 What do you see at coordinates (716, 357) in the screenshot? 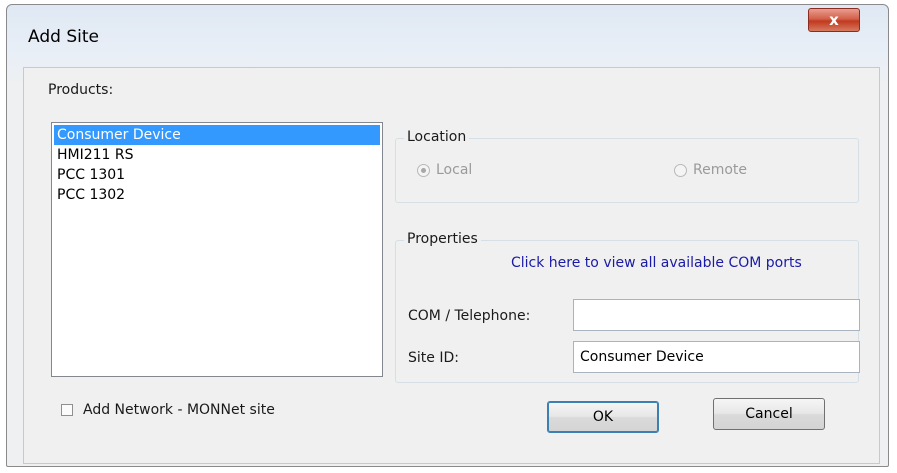
I see `site-id-field: Consumer Device` at bounding box center [716, 357].